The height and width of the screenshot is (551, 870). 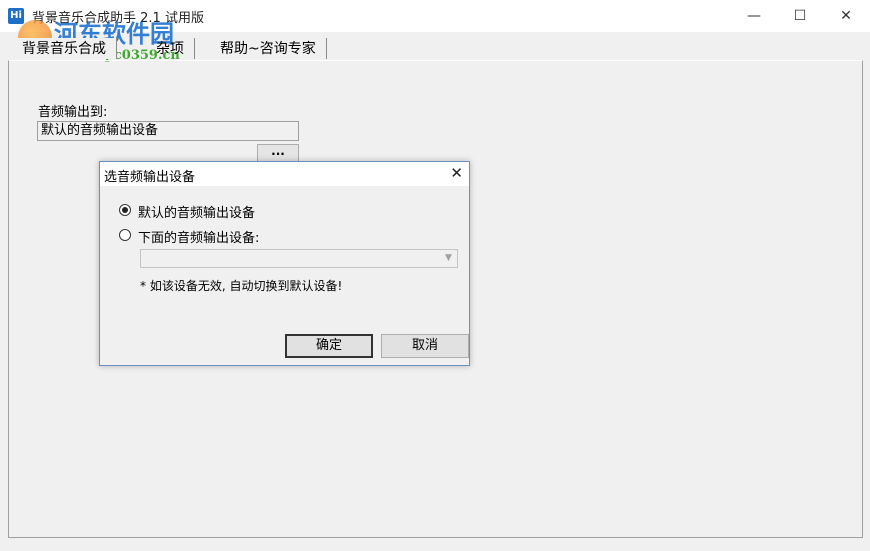 I want to click on tab-background-music: 背景音乐合成, so click(x=64, y=48).